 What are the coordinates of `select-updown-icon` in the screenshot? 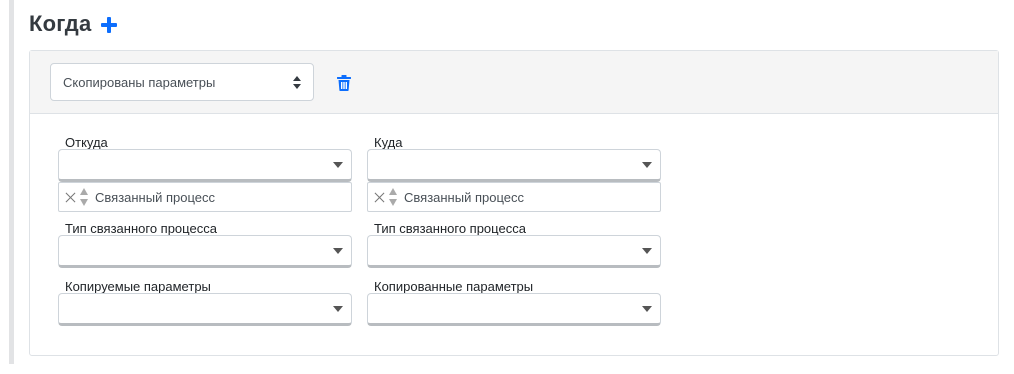 It's located at (297, 82).